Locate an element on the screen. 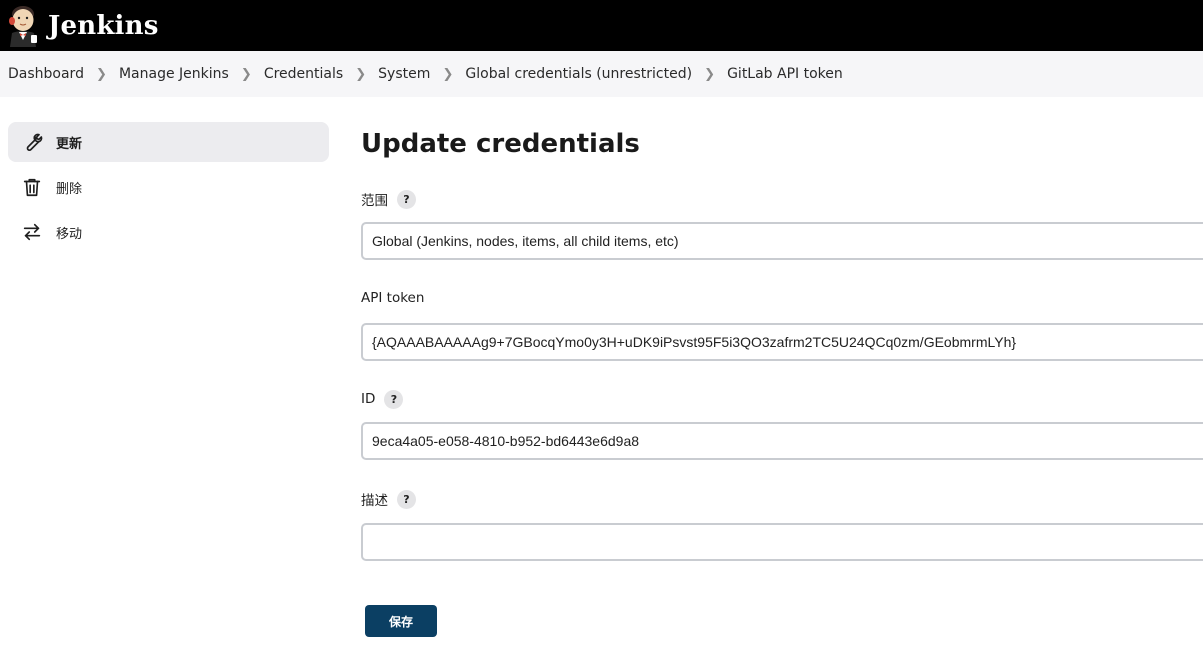 The width and height of the screenshot is (1203, 653). jenkins-logo-icon is located at coordinates (23, 26).